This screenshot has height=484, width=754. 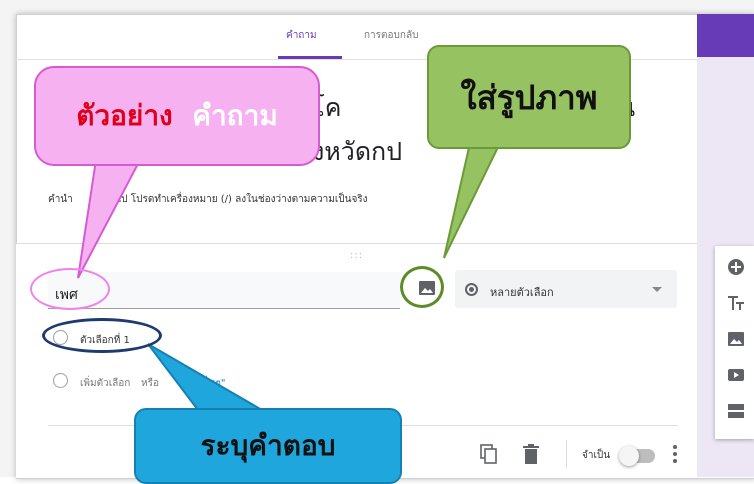 What do you see at coordinates (522, 292) in the screenshot?
I see `question-type-label: หลายตัวเลือก` at bounding box center [522, 292].